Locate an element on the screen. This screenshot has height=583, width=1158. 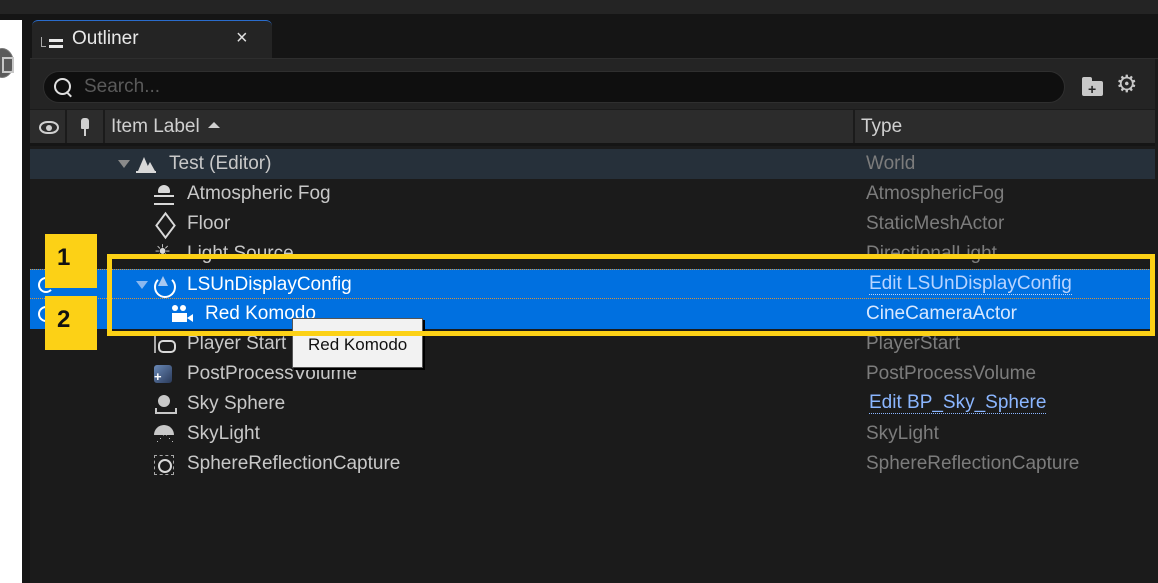
sky-sphere-icon is located at coordinates (165, 404).